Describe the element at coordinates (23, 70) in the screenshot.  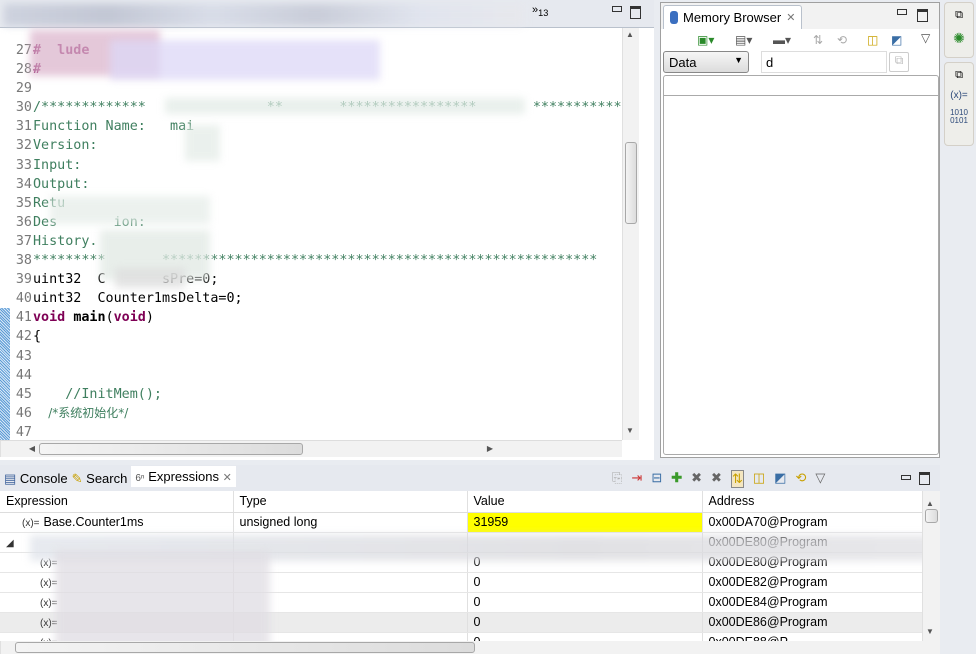
I see `line-number: 28` at that location.